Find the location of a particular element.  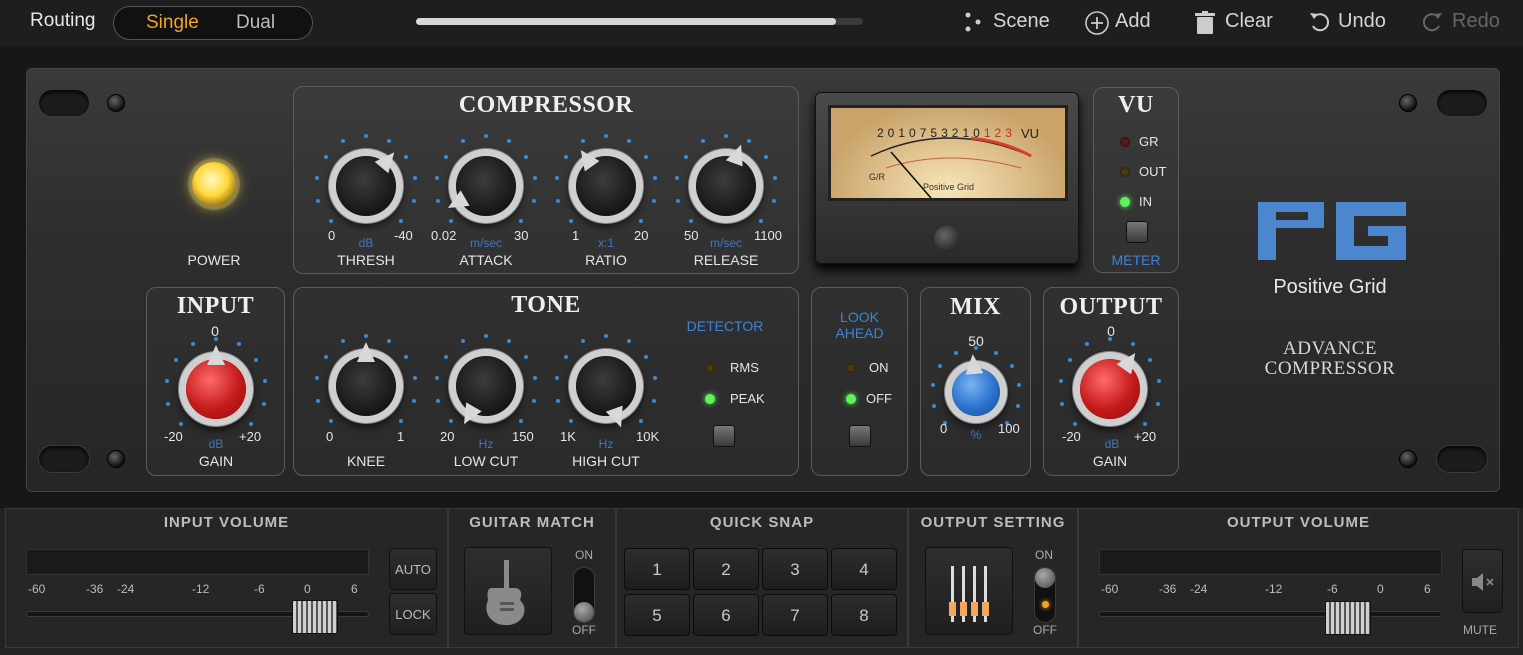

knob-high-cut is located at coordinates (606, 375).